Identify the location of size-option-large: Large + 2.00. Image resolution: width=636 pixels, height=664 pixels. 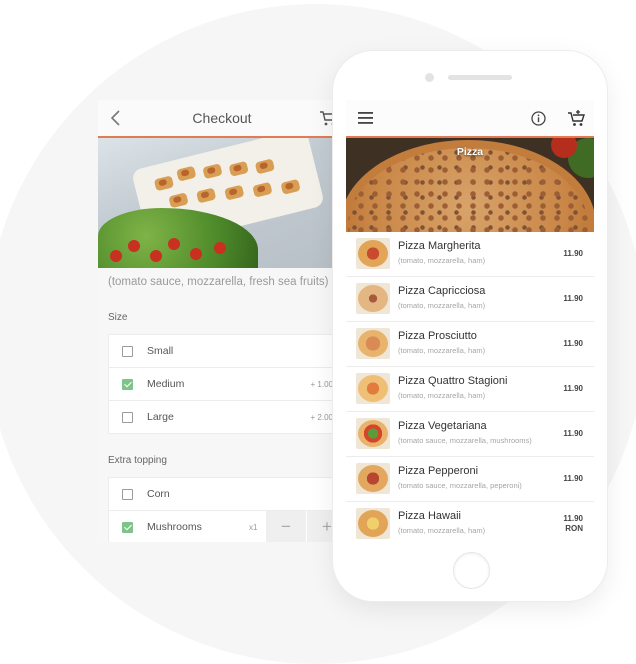
(227, 417).